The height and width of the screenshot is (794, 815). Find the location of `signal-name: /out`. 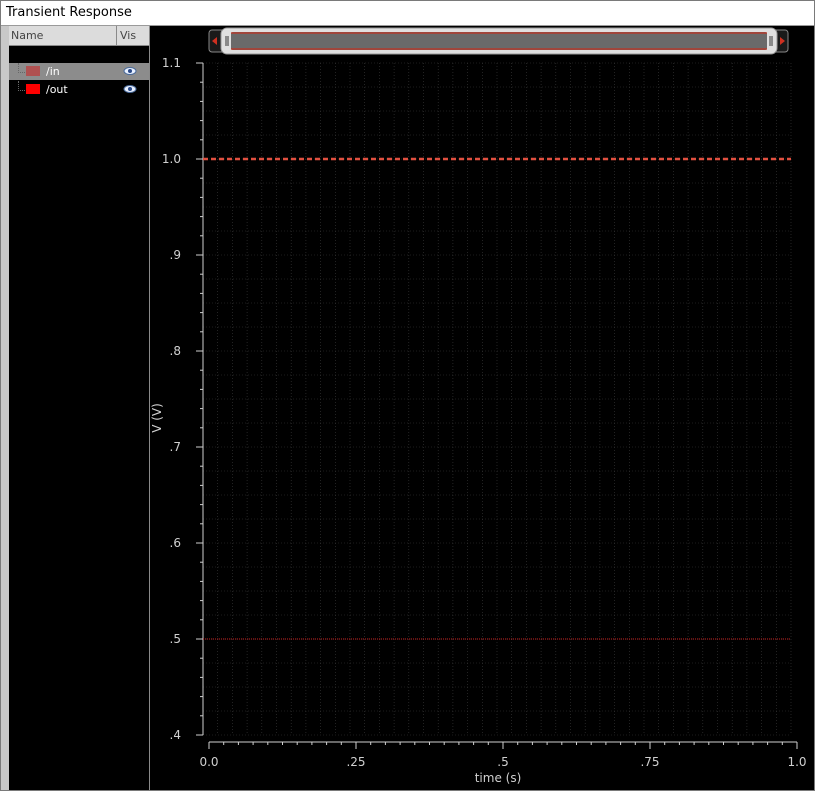

signal-name: /out is located at coordinates (57, 89).